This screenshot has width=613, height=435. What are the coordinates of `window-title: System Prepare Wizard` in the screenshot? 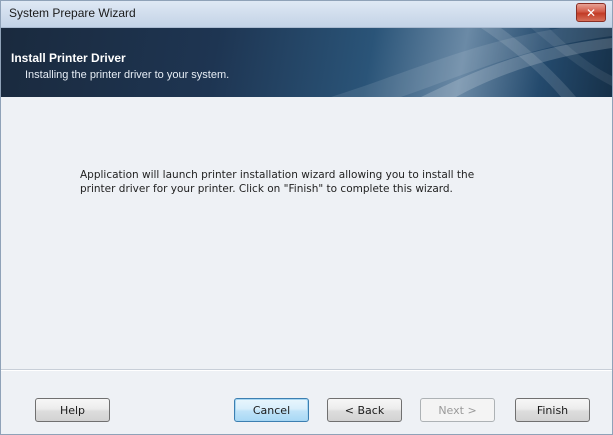 It's located at (72, 13).